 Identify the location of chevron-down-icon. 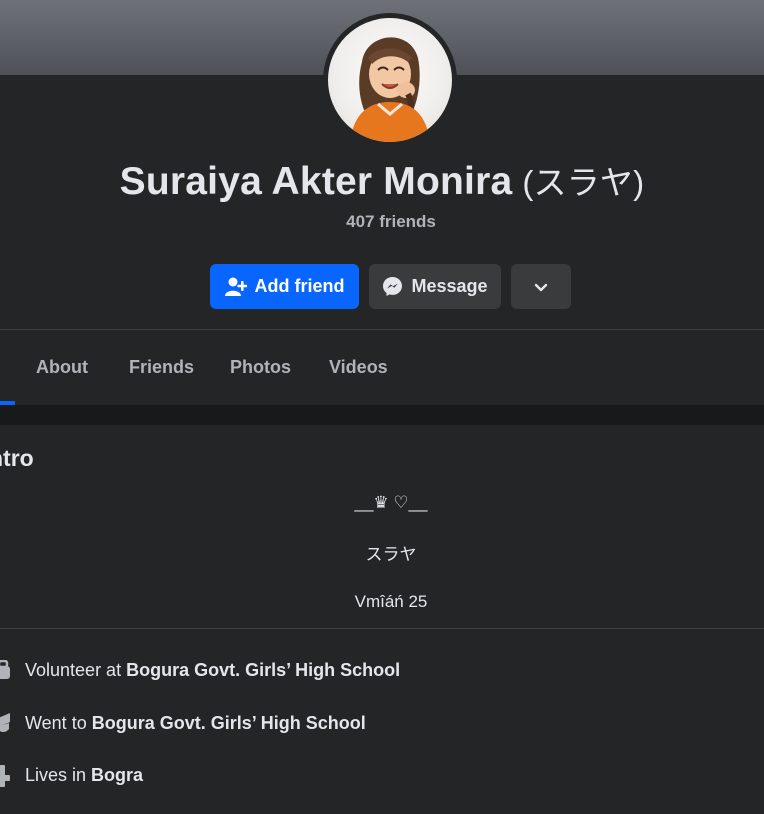
(541, 286).